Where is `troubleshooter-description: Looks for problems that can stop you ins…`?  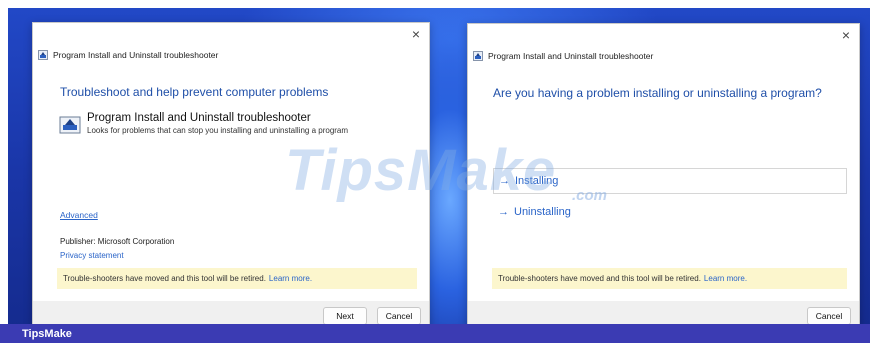 troubleshooter-description: Looks for problems that can stop you ins… is located at coordinates (218, 130).